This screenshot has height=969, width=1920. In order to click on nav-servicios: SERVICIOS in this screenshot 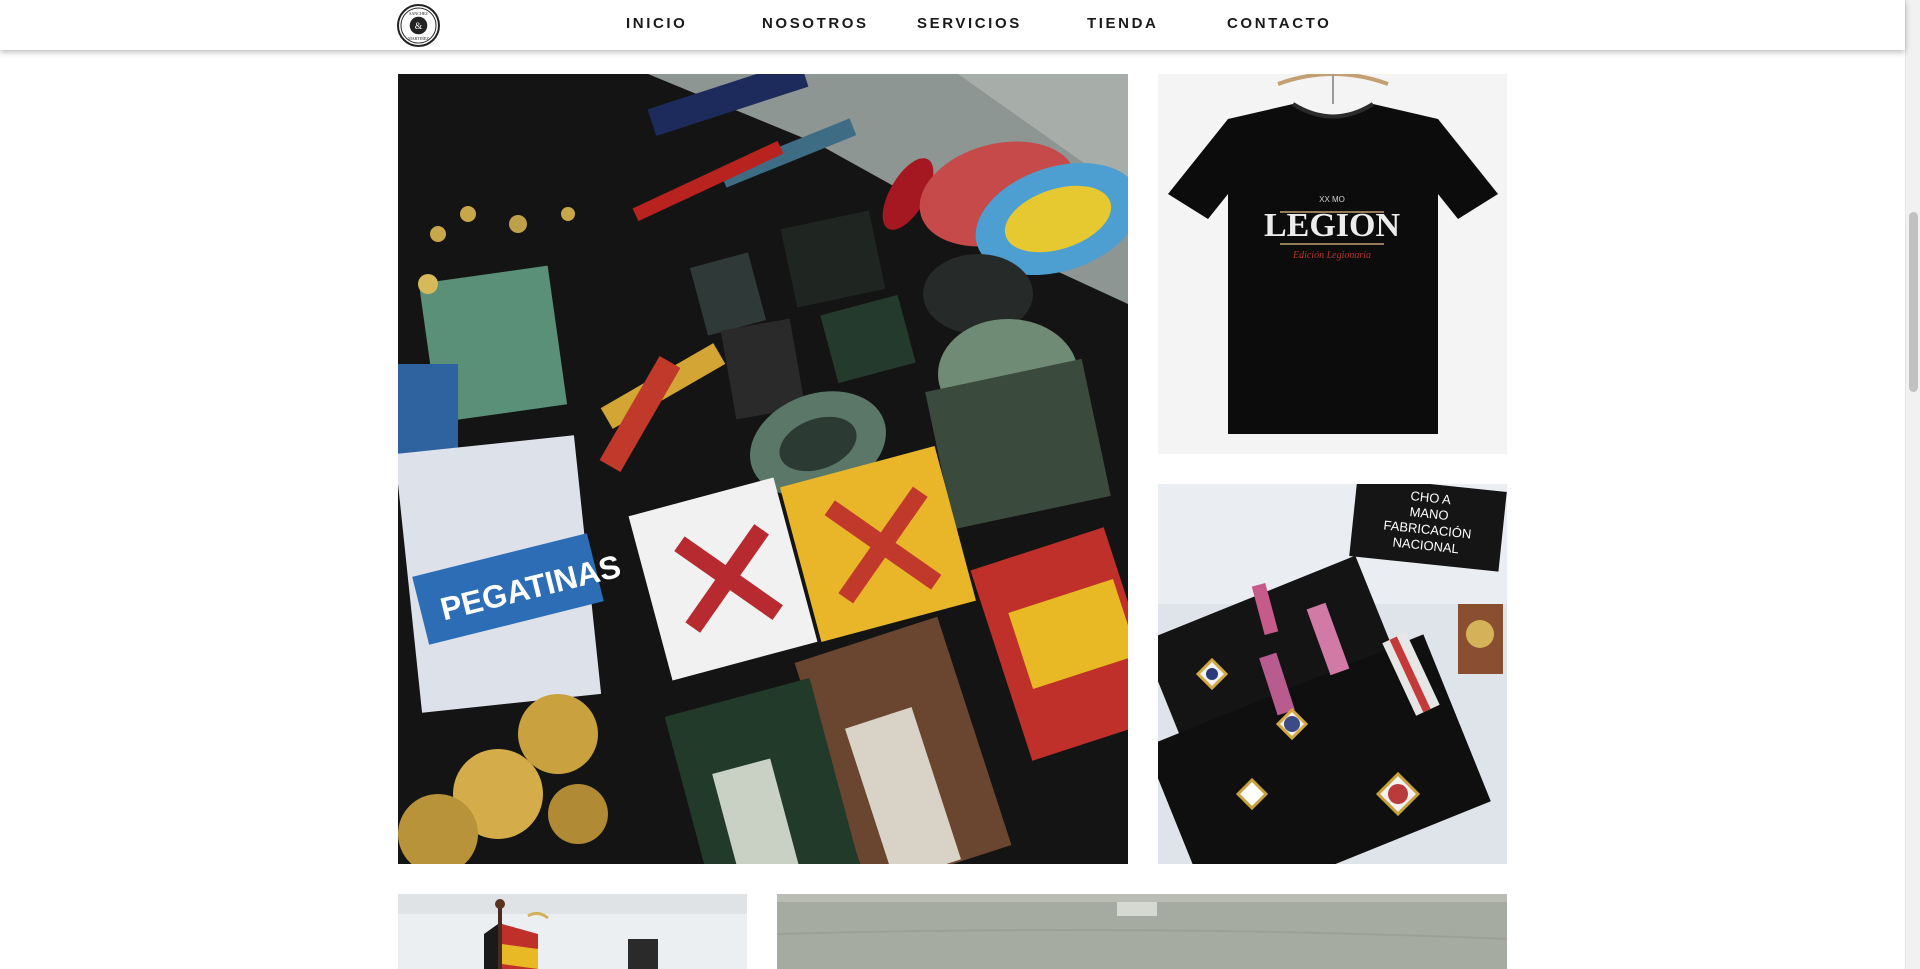, I will do `click(969, 23)`.